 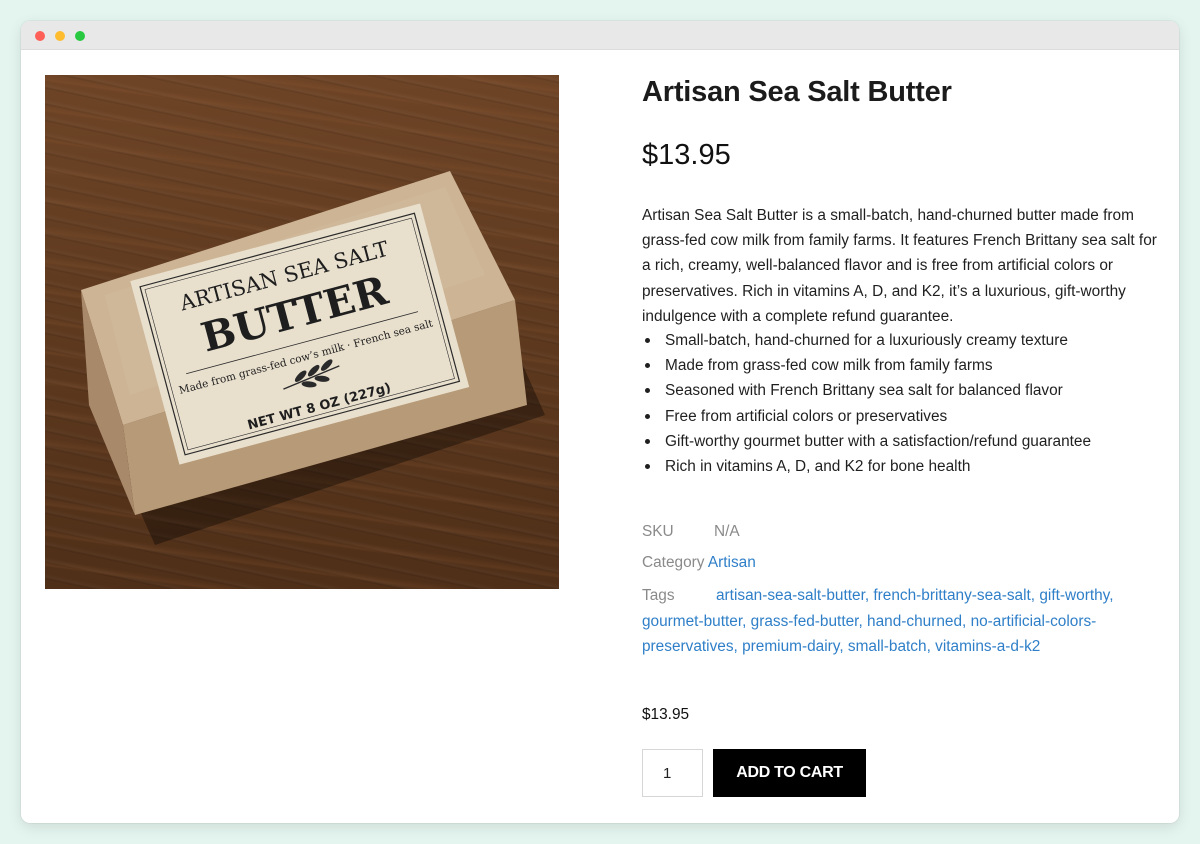 I want to click on category-link: Artisan, so click(x=732, y=562).